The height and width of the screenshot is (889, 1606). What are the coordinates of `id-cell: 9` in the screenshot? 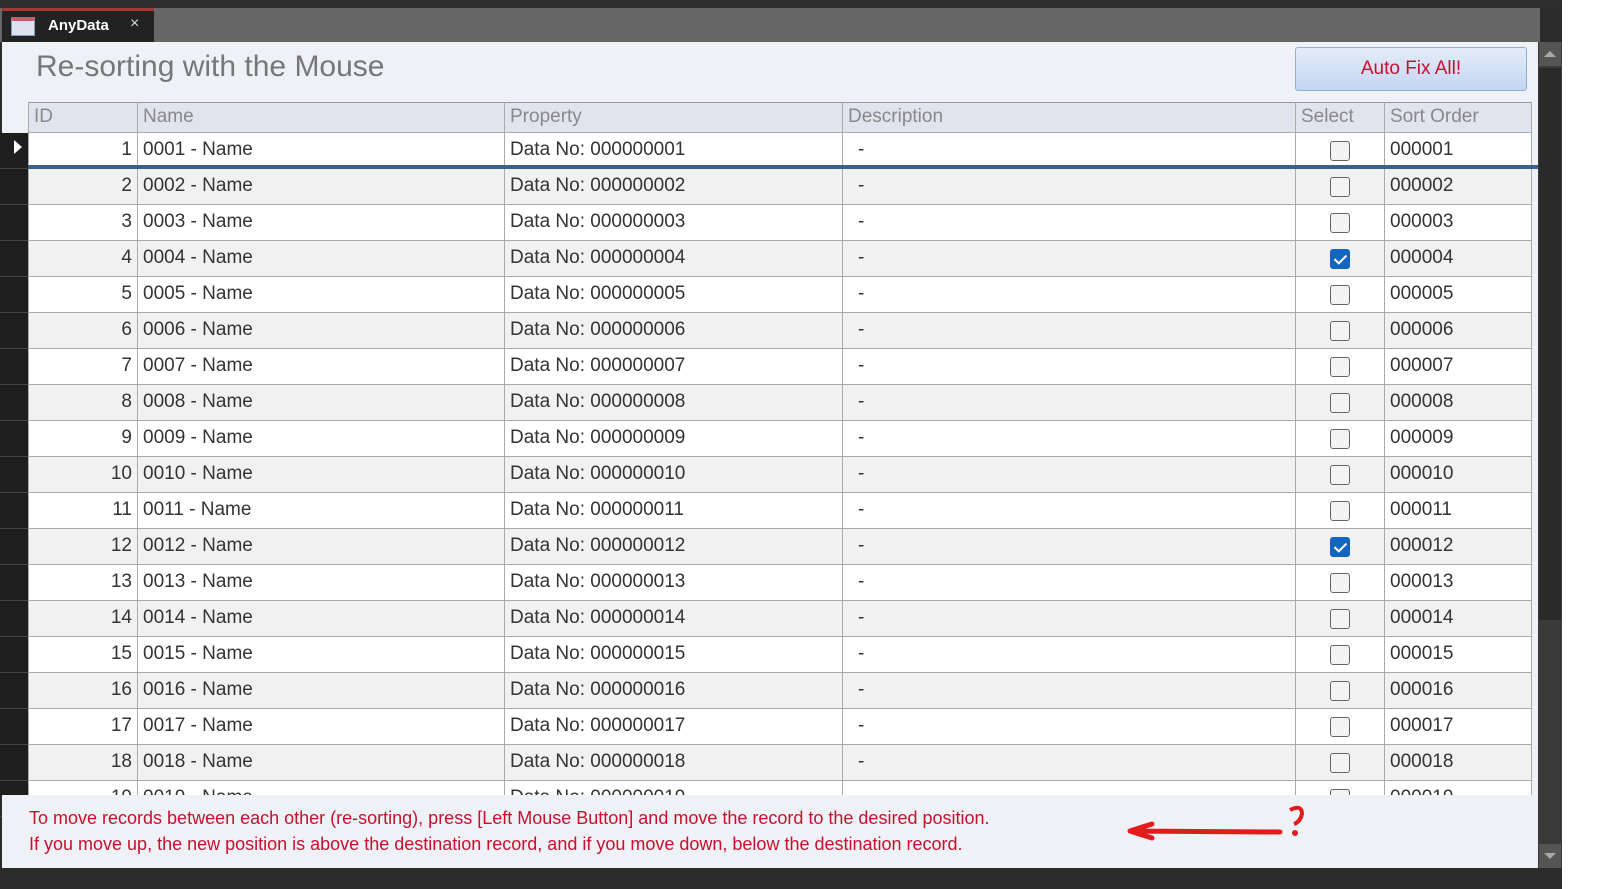 It's located at (83, 439).